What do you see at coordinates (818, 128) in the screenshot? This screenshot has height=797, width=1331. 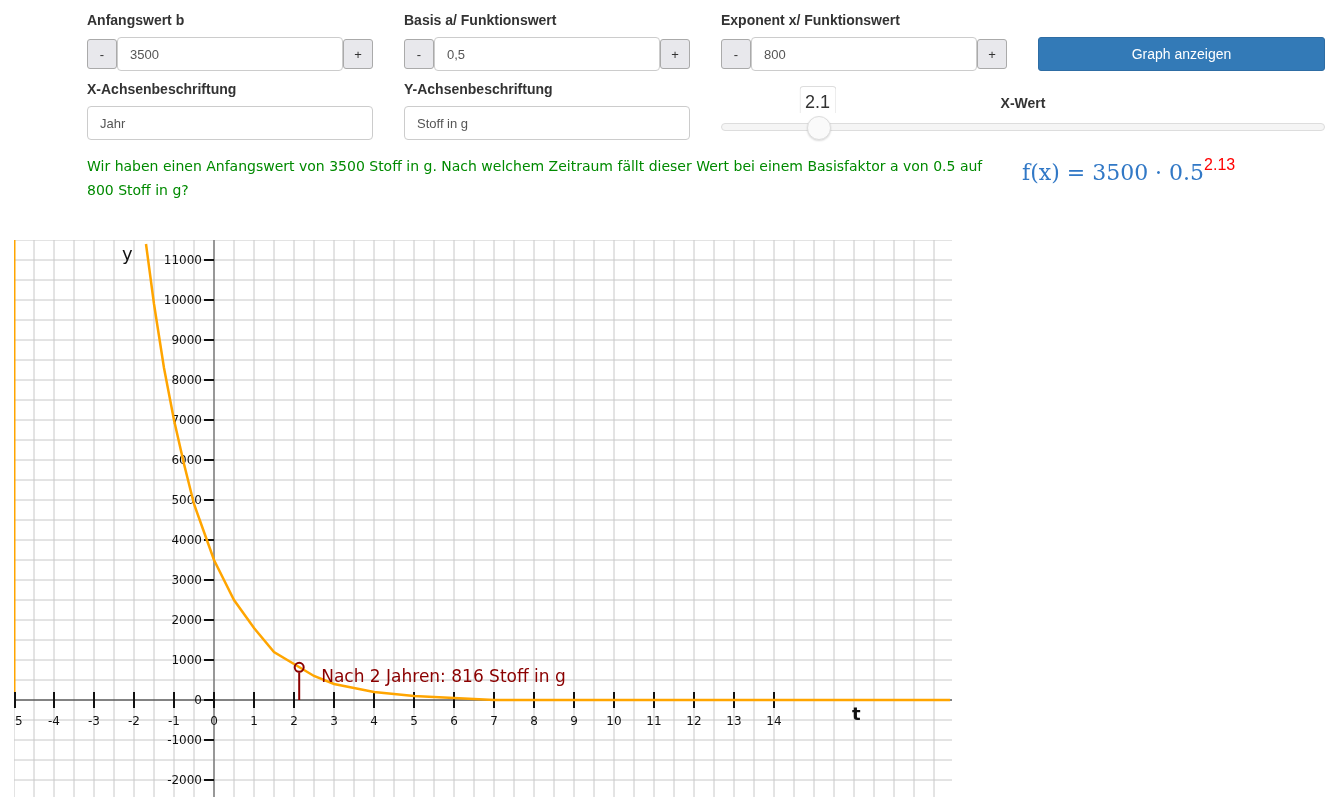 I see `slider-thumb` at bounding box center [818, 128].